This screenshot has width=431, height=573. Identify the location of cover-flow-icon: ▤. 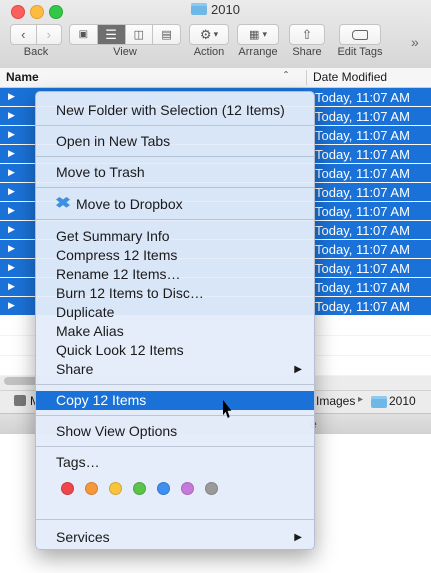
(166, 35).